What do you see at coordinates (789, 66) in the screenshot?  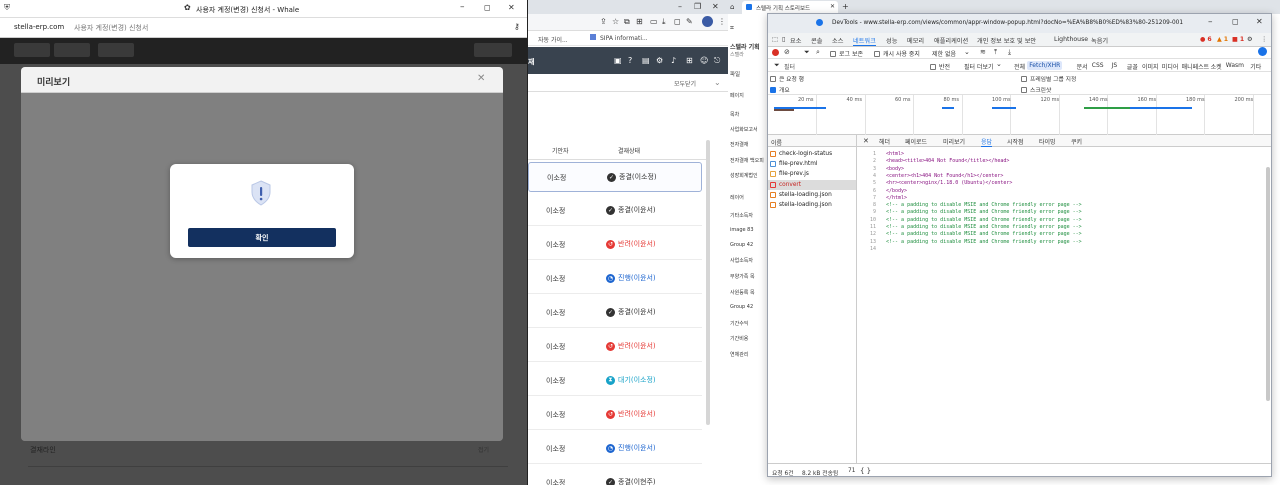 I see `filter-input: 필터` at bounding box center [789, 66].